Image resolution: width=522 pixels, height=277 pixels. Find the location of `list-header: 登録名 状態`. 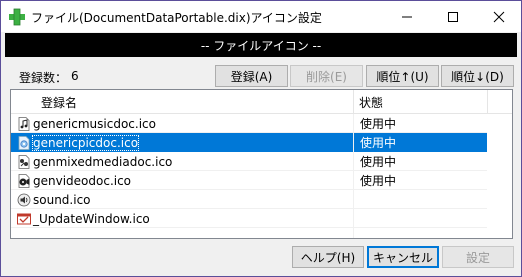

list-header: 登録名 状態 is located at coordinates (261, 102).